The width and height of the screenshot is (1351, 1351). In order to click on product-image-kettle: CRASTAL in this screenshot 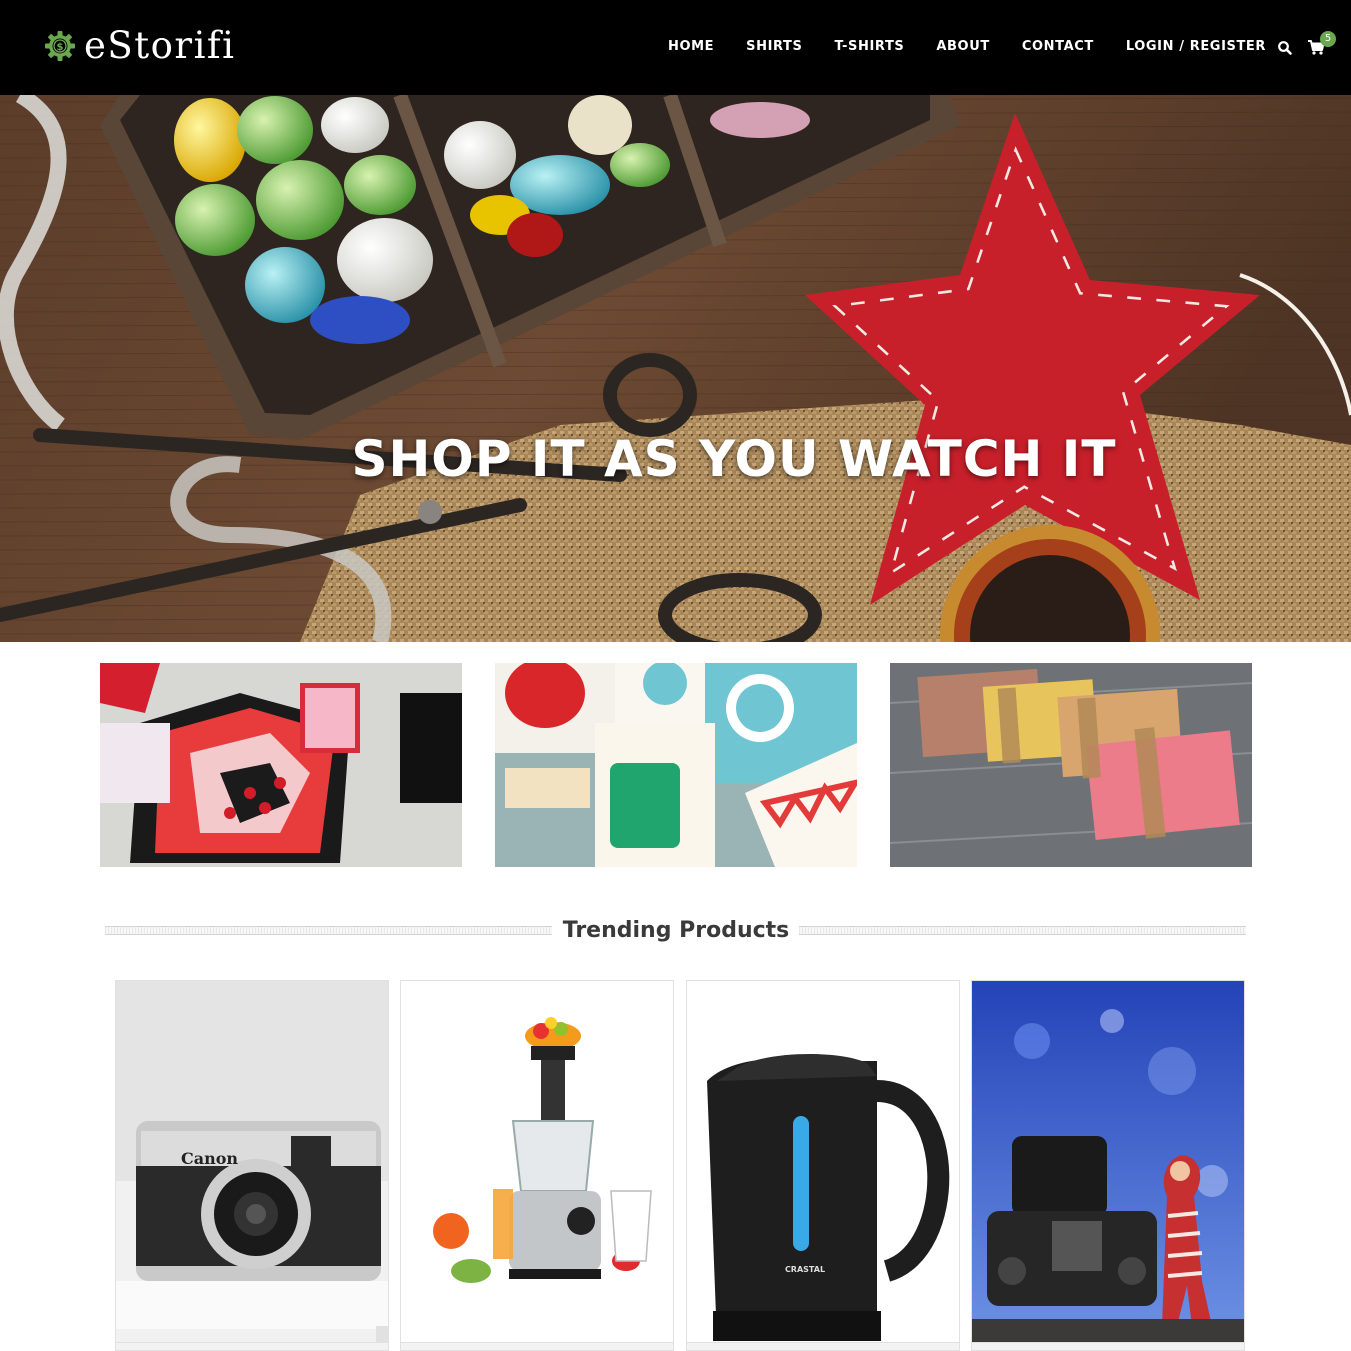, I will do `click(823, 1165)`.